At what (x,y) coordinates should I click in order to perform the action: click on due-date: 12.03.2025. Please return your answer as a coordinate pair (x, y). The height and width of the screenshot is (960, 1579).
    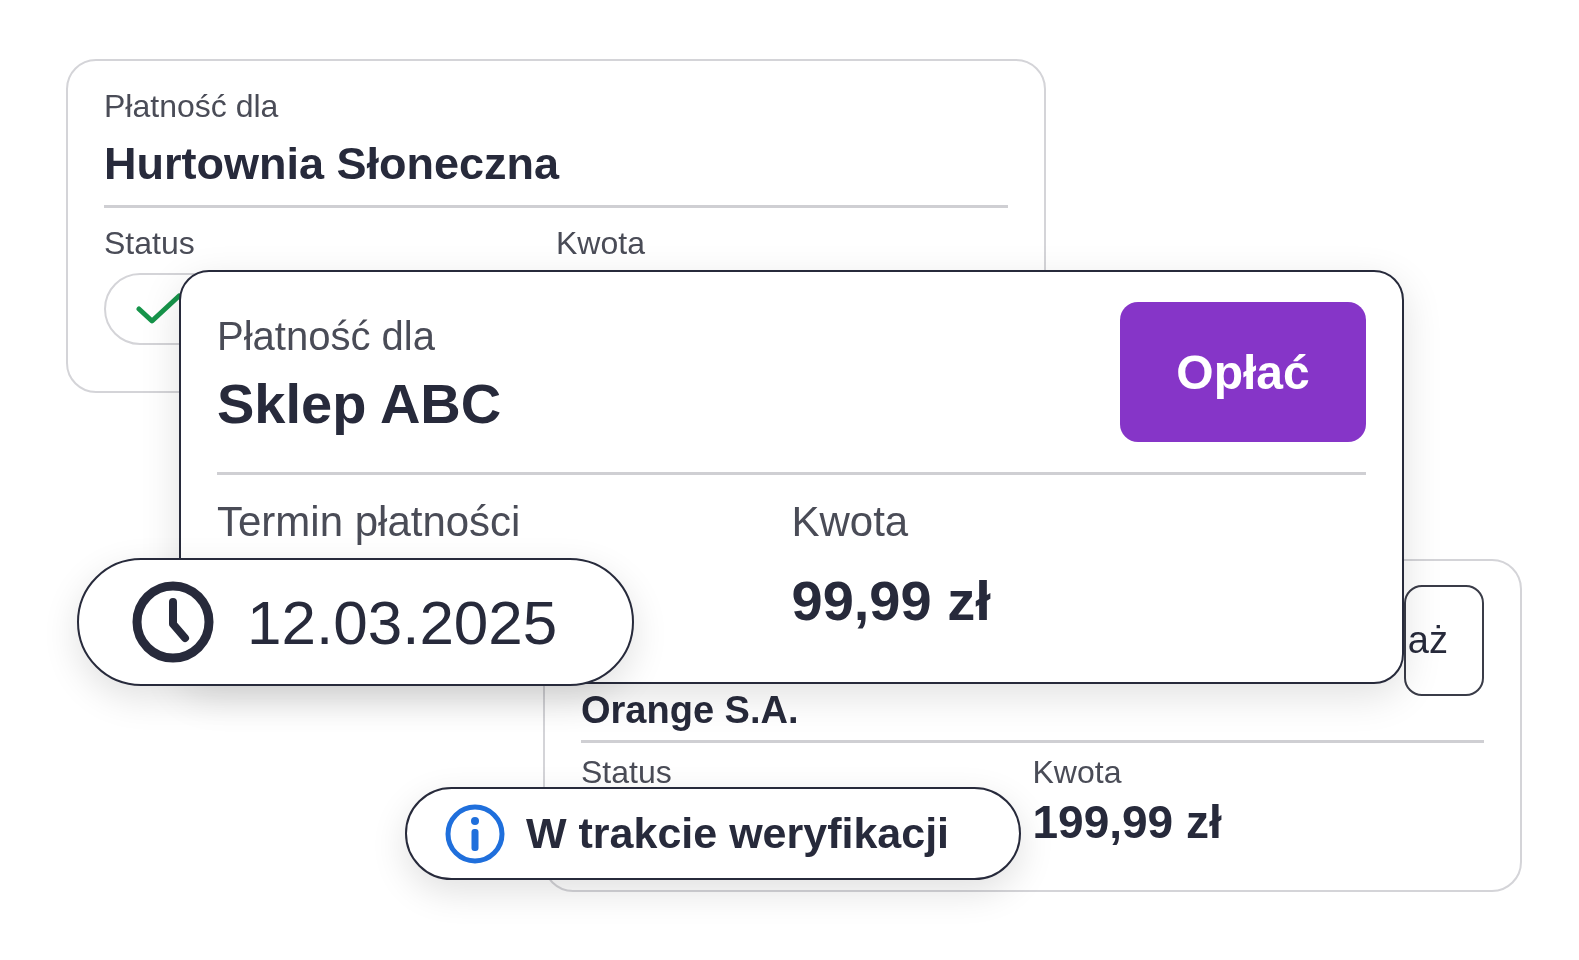
    Looking at the image, I should click on (402, 622).